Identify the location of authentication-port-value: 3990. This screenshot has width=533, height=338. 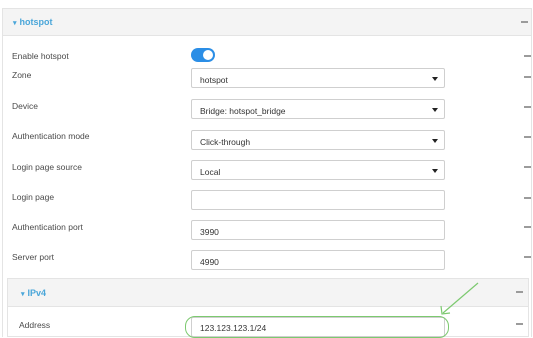
(209, 232).